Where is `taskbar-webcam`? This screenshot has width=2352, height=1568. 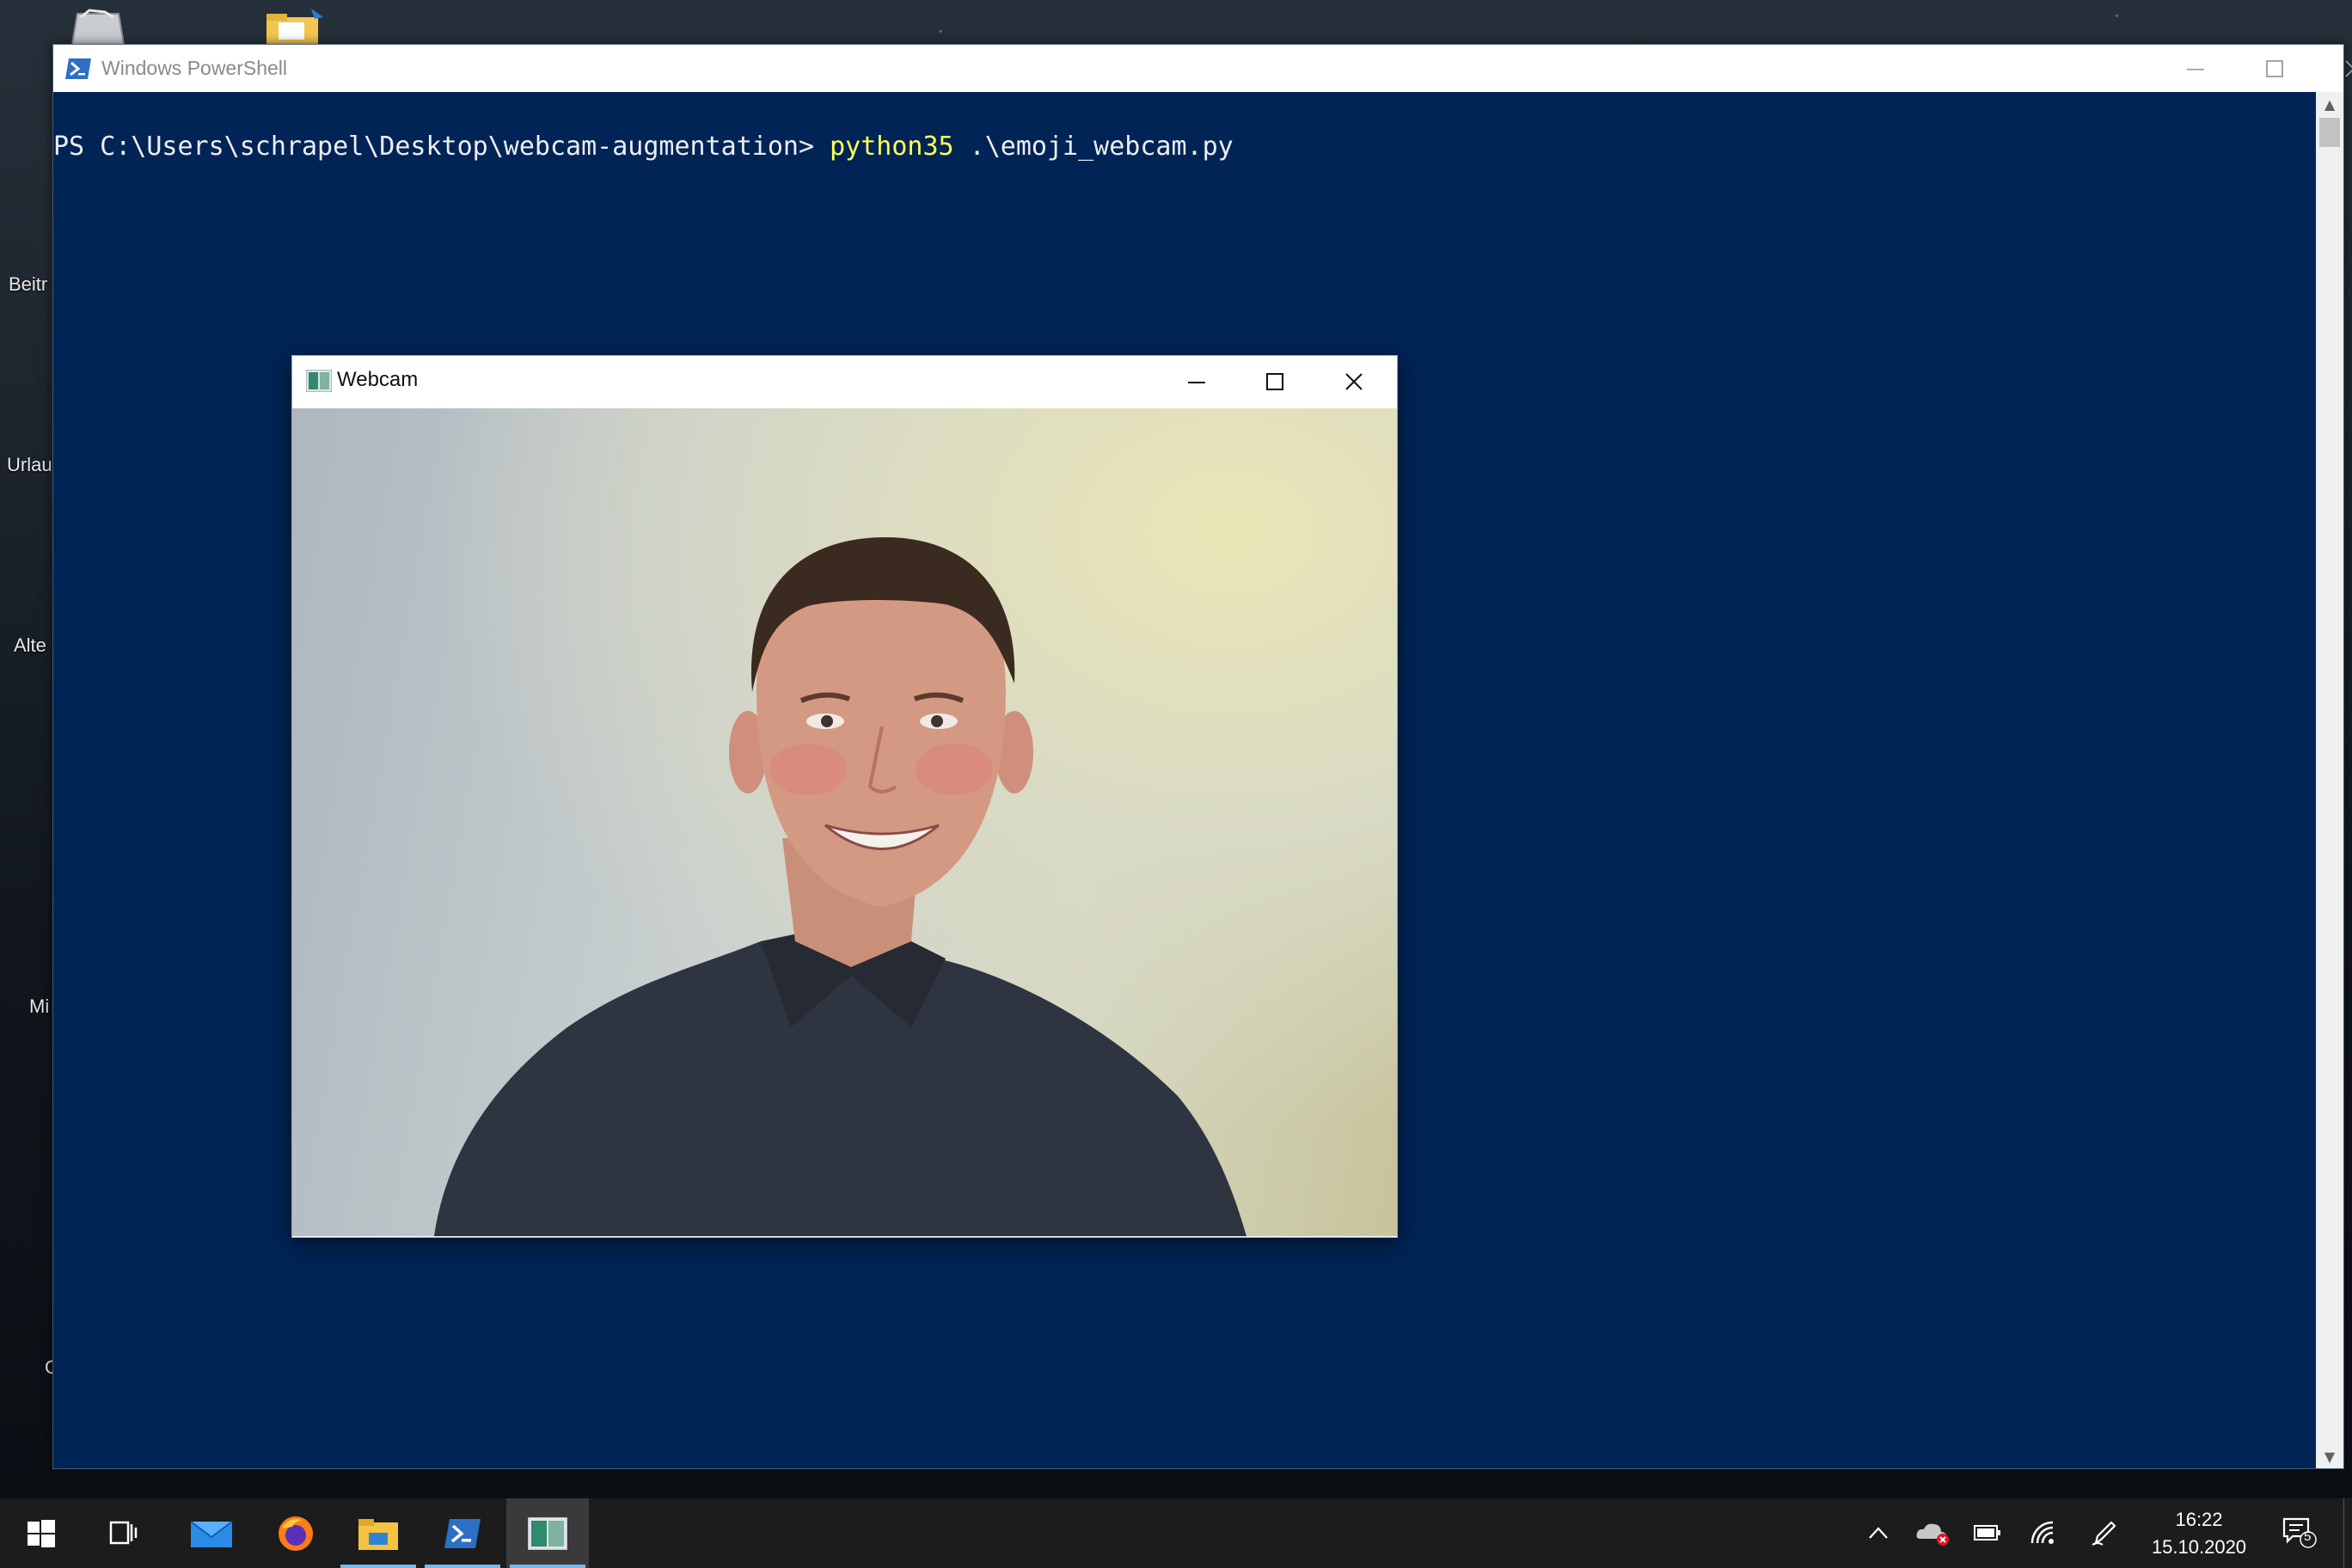 taskbar-webcam is located at coordinates (547, 1533).